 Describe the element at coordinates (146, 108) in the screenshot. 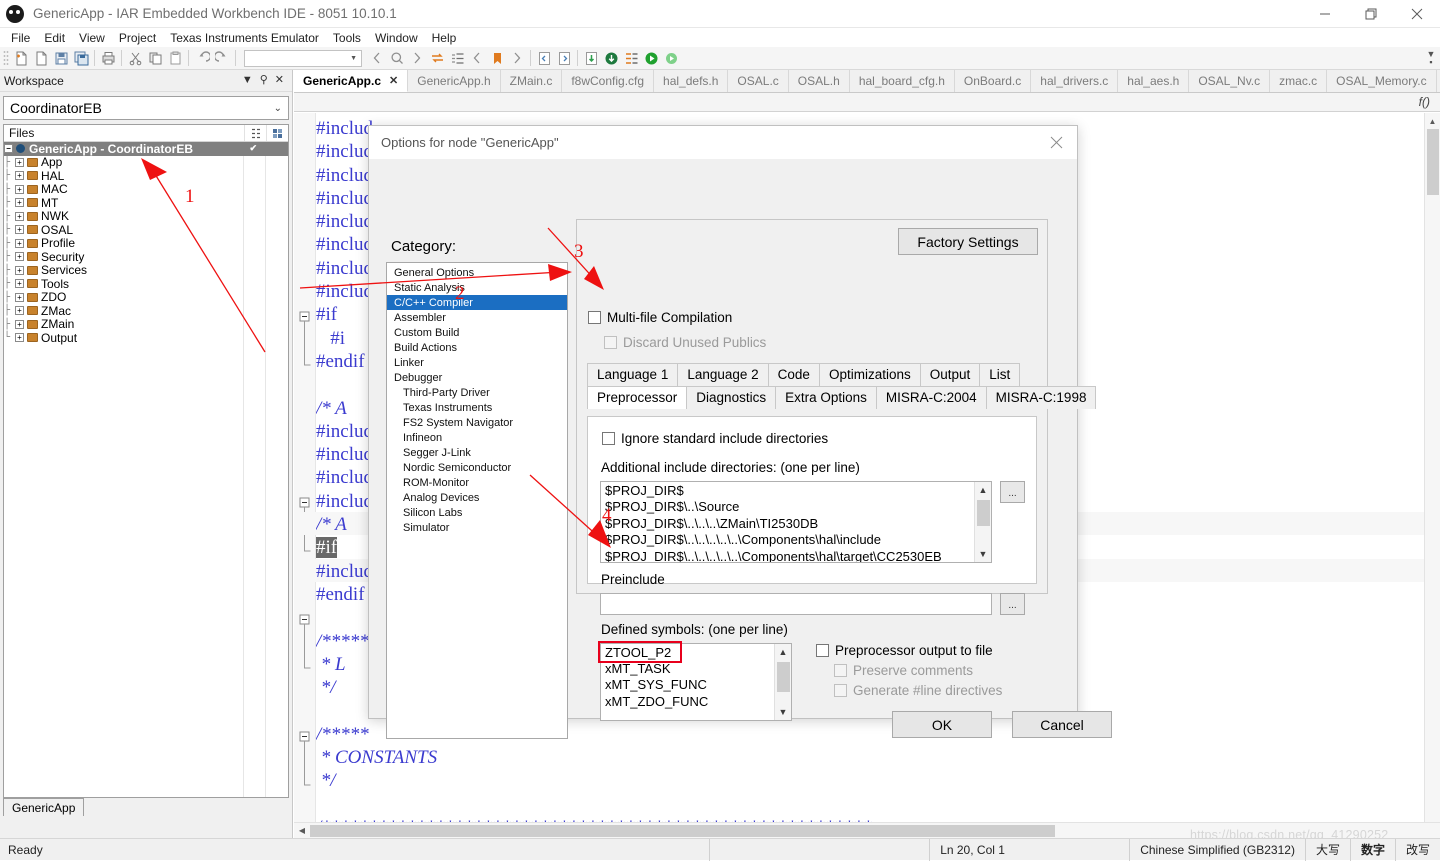

I see `configuration-combo: CoordinatorEB ⌄` at that location.